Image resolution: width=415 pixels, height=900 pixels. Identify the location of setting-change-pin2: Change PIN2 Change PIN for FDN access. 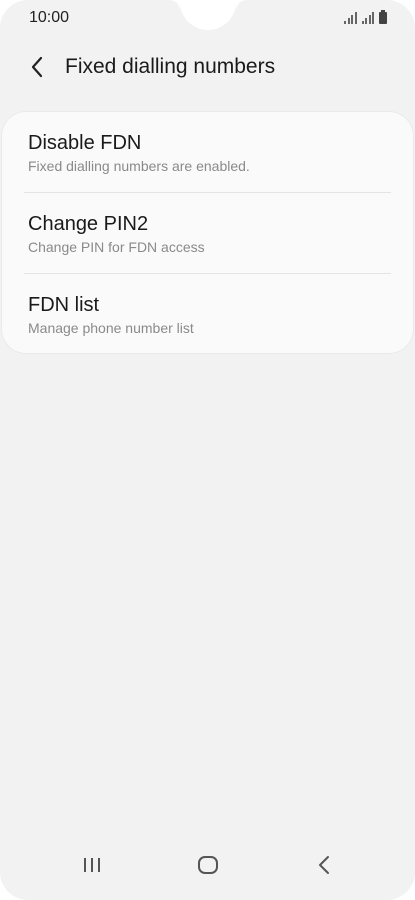
(207, 233).